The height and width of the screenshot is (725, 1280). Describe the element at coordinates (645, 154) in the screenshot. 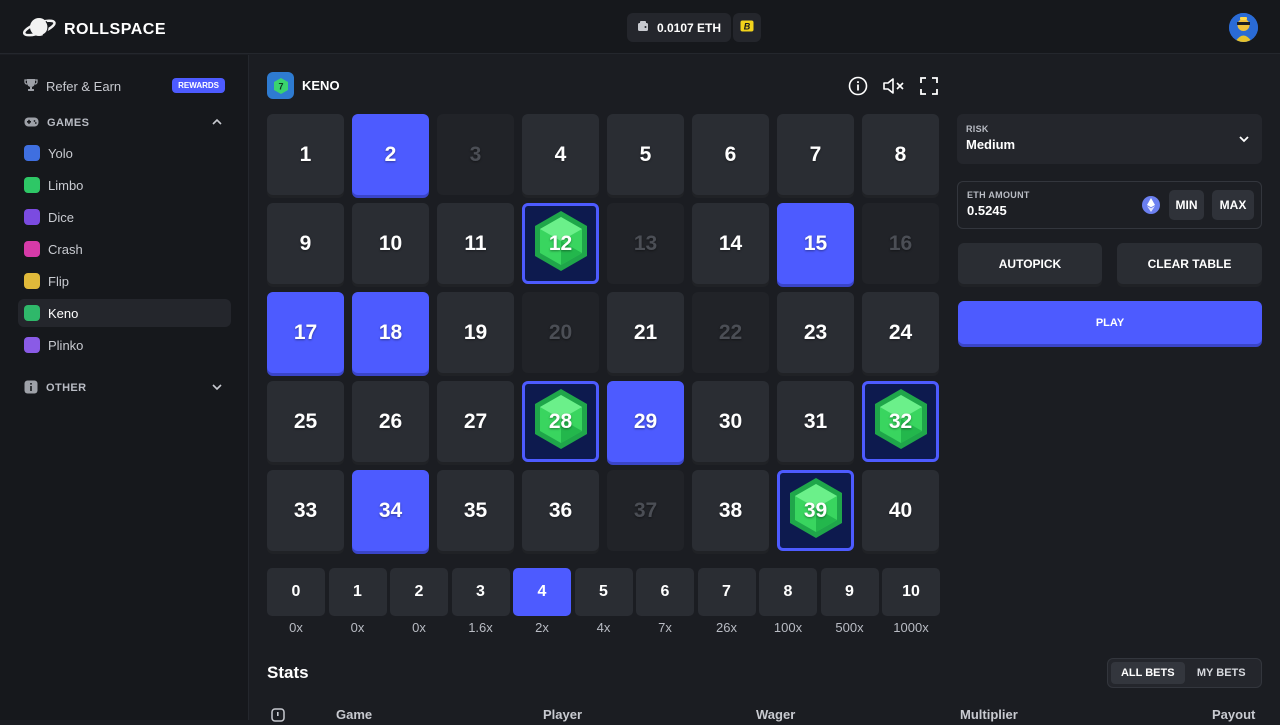

I see `keno-tile: 5` at that location.